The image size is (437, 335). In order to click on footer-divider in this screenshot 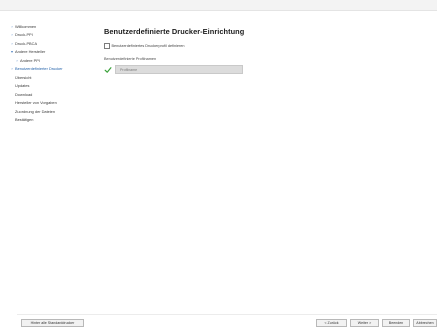, I will do `click(227, 314)`.